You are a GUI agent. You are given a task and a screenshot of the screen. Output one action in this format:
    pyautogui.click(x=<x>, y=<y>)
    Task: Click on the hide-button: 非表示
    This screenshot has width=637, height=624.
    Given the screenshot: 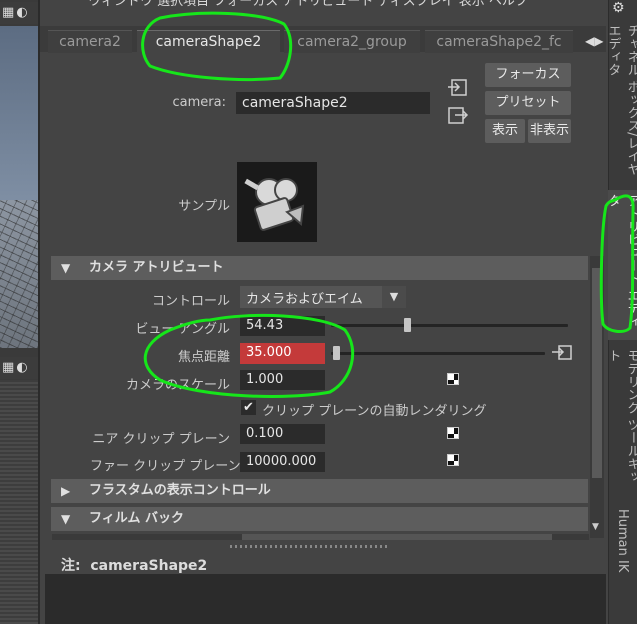 What is the action you would take?
    pyautogui.click(x=549, y=131)
    